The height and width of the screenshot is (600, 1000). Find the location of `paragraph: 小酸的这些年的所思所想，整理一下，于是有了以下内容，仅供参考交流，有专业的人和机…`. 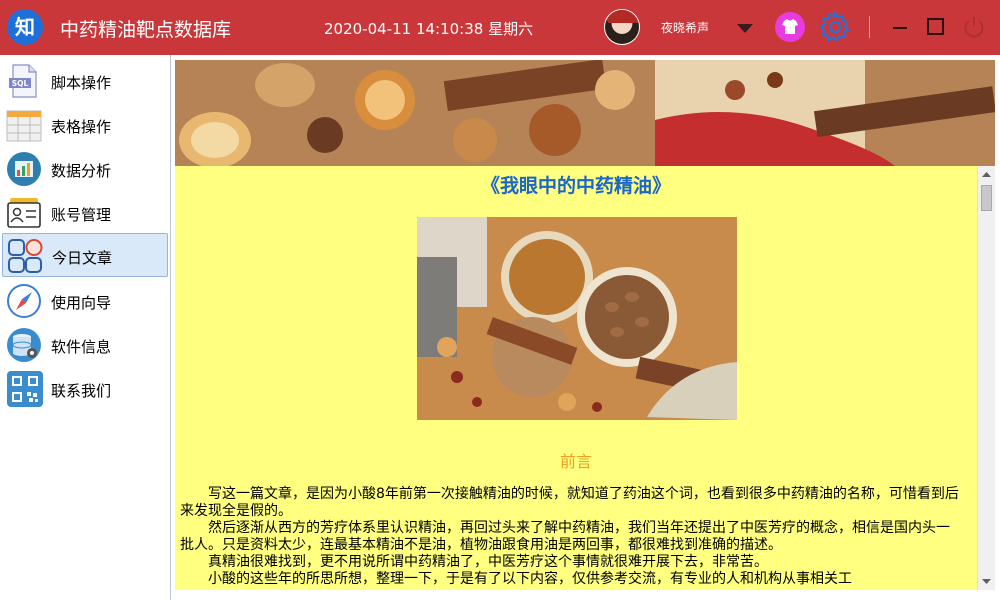

paragraph: 小酸的这些年的所思所想，整理一下，于是有了以下内容，仅供参考交流，有专业的人和机… is located at coordinates (530, 579).